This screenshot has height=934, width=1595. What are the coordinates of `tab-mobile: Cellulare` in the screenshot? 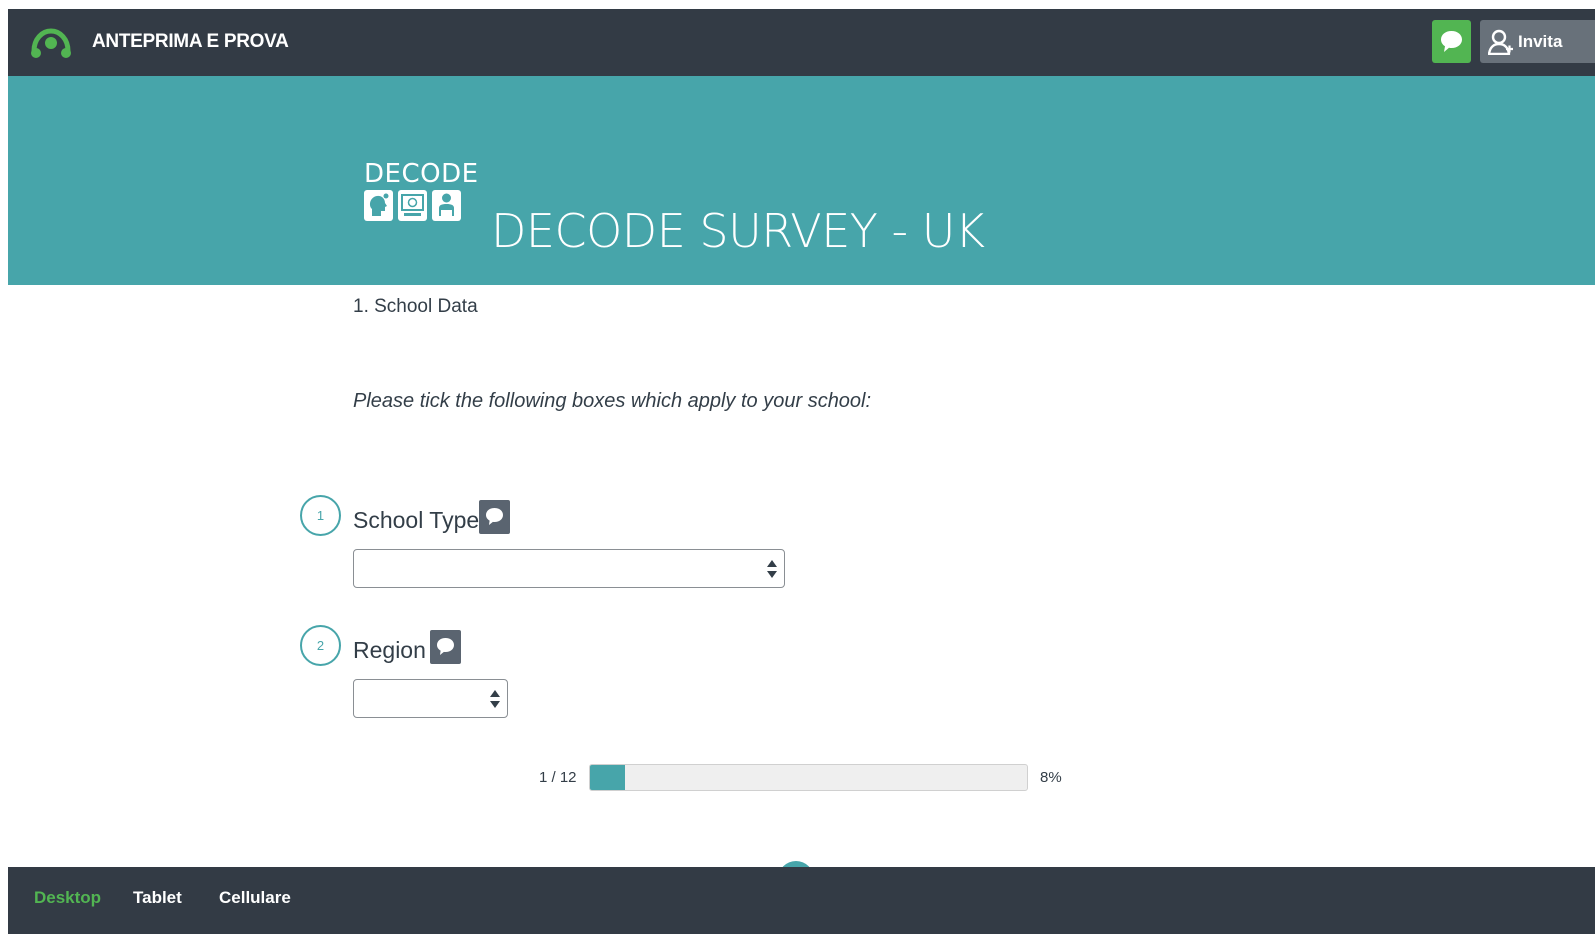 It's located at (255, 898).